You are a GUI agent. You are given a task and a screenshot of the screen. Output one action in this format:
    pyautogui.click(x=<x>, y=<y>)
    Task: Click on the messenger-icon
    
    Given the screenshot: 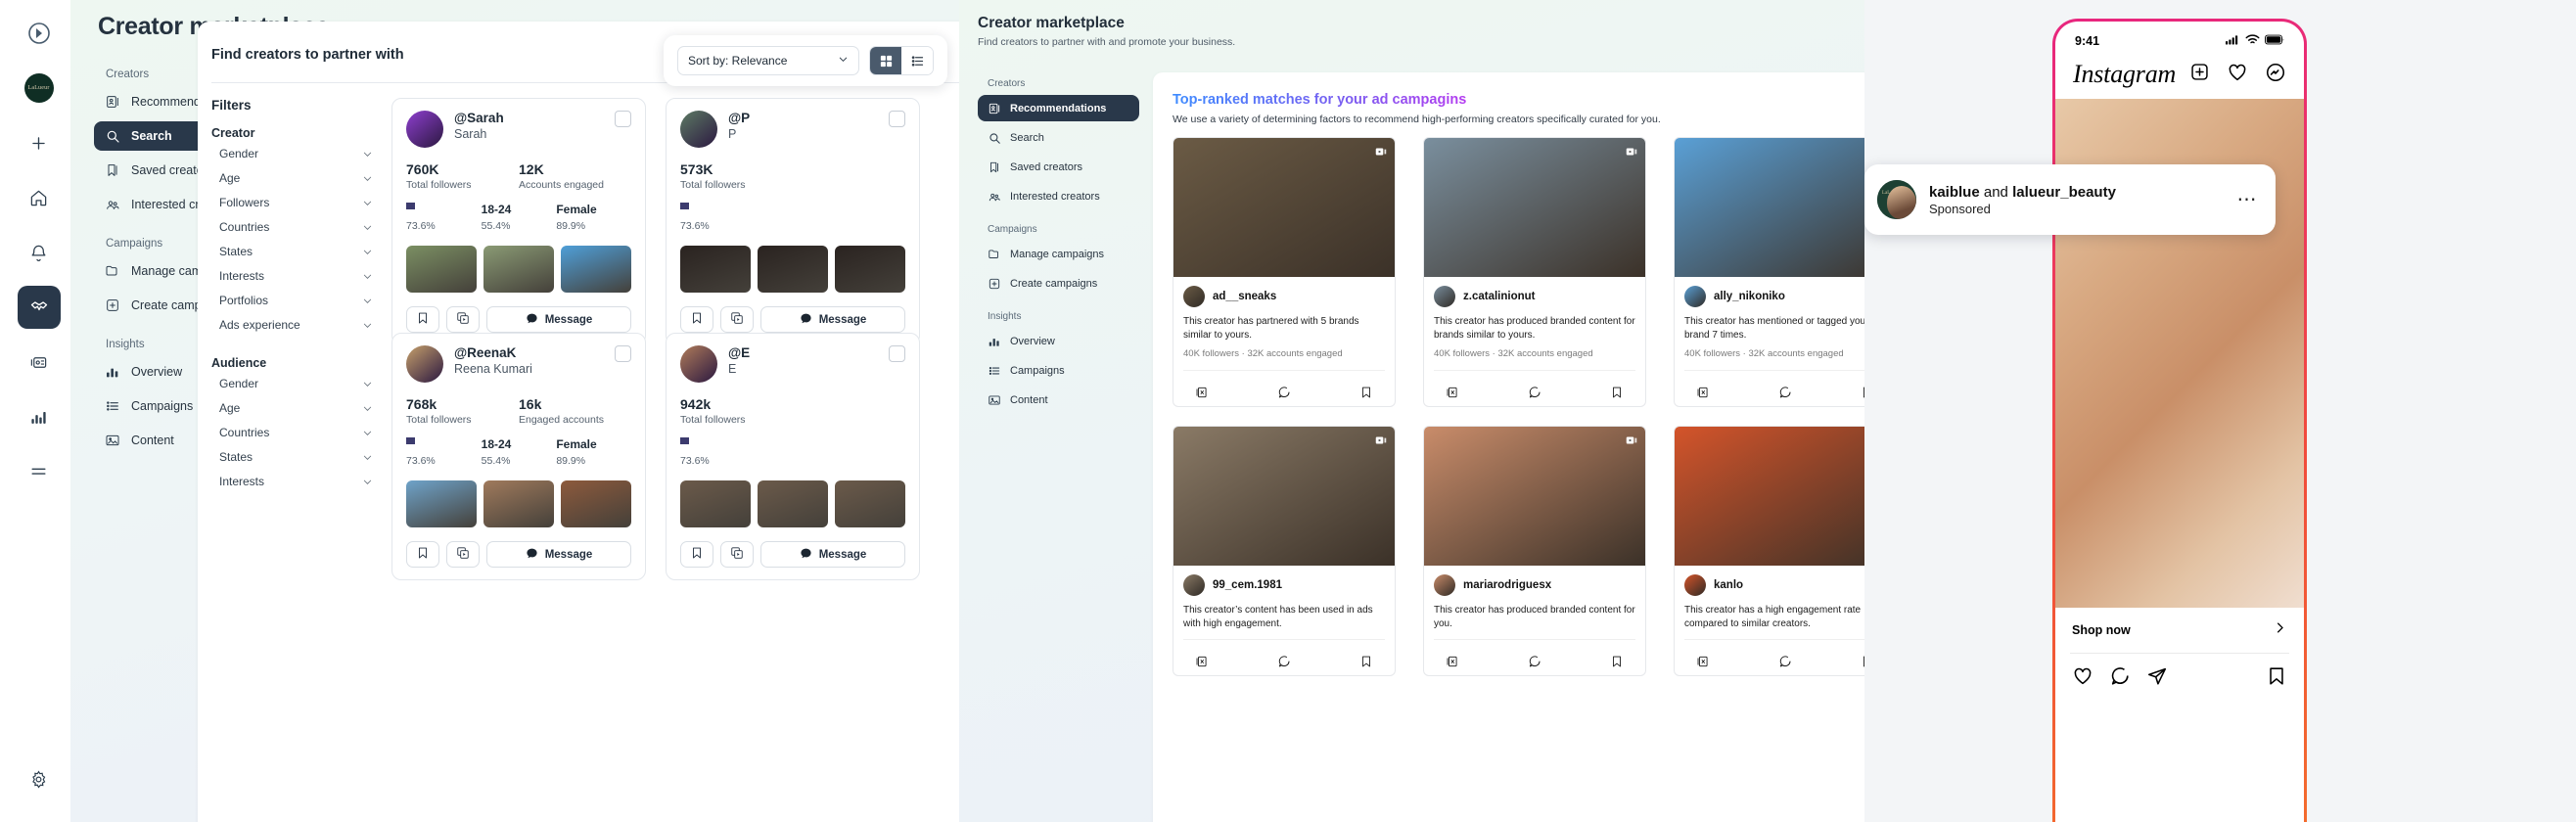 What is the action you would take?
    pyautogui.click(x=2275, y=75)
    